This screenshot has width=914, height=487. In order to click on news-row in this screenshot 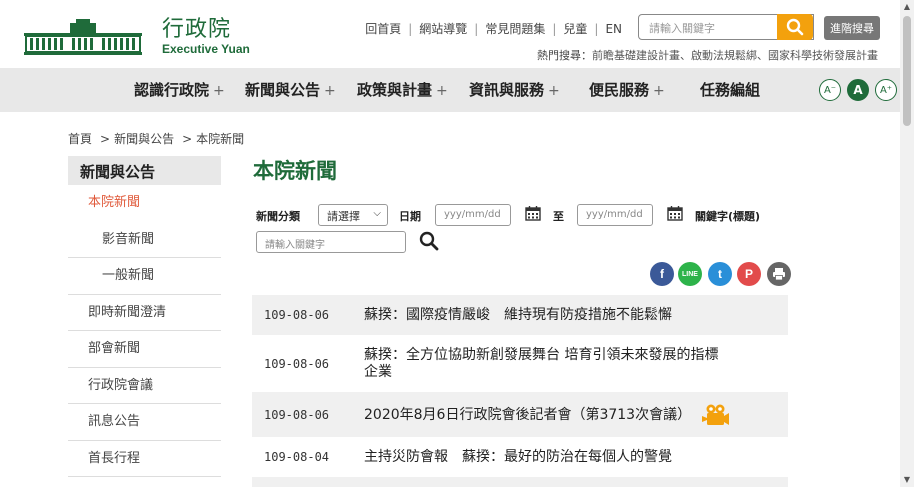, I will do `click(520, 482)`.